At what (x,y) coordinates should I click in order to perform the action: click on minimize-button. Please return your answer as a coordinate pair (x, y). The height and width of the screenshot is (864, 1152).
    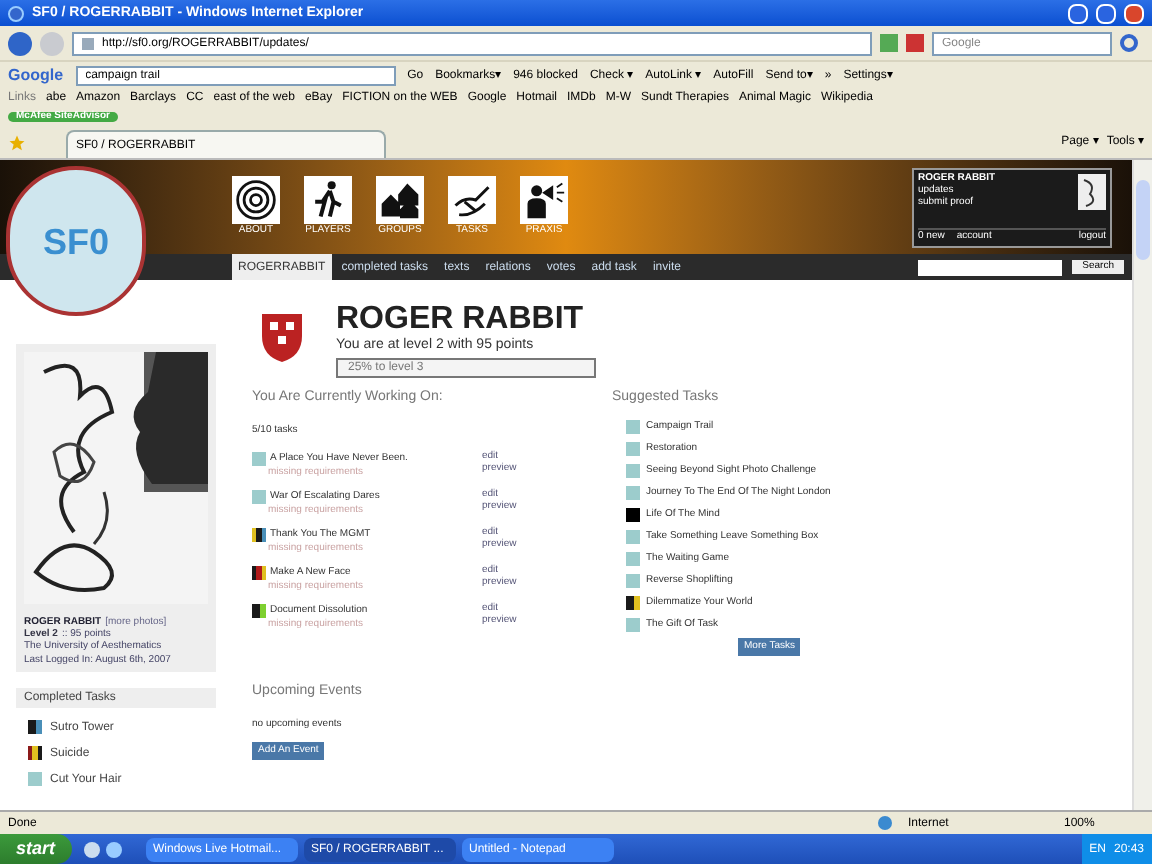
    Looking at the image, I should click on (1078, 13).